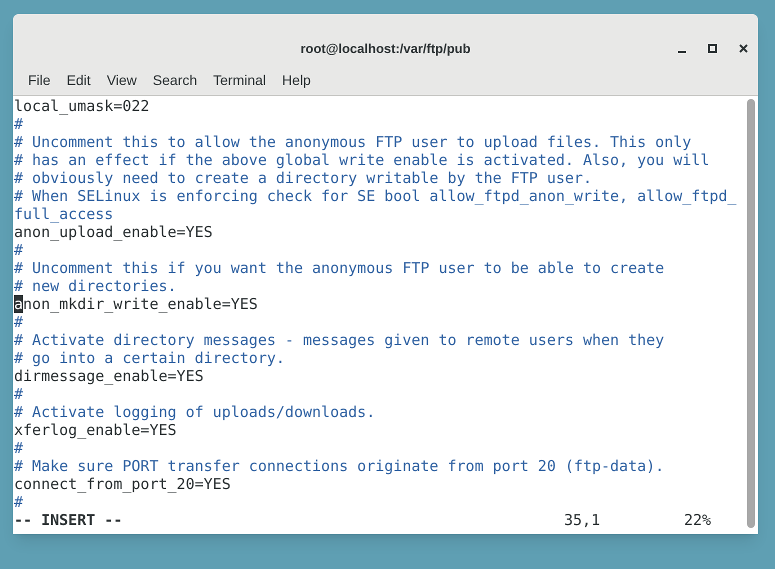 The height and width of the screenshot is (569, 775). Describe the element at coordinates (339, 466) in the screenshot. I see `comment-line: # Make sure PORT transfer connections originate from port 20 (ftp-data).` at that location.